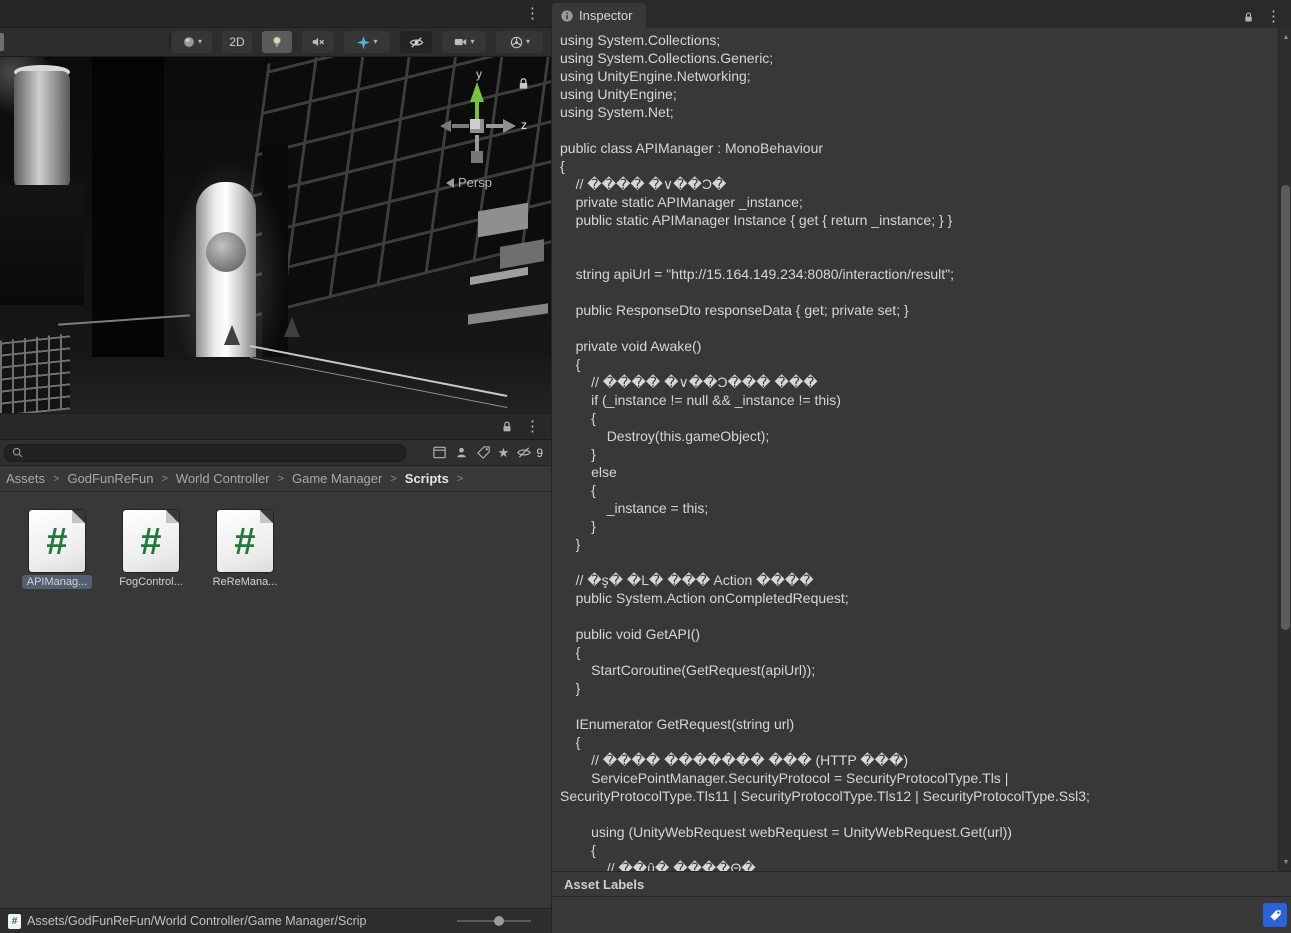 The height and width of the screenshot is (933, 1291). Describe the element at coordinates (292, 327) in the screenshot. I see `scene-traffic-cone` at that location.